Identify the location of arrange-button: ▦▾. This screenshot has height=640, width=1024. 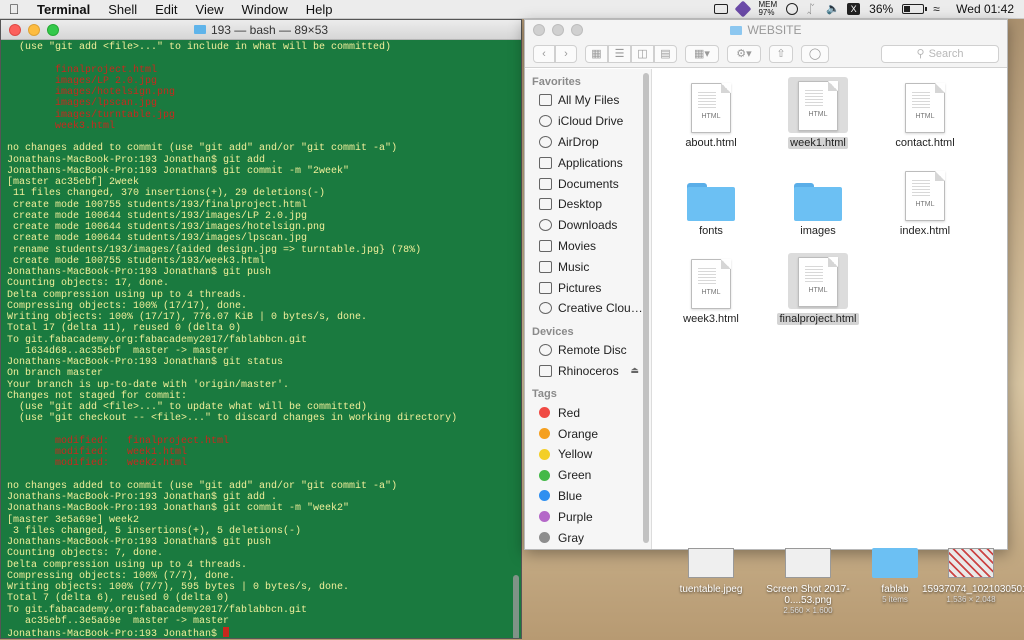
(702, 53).